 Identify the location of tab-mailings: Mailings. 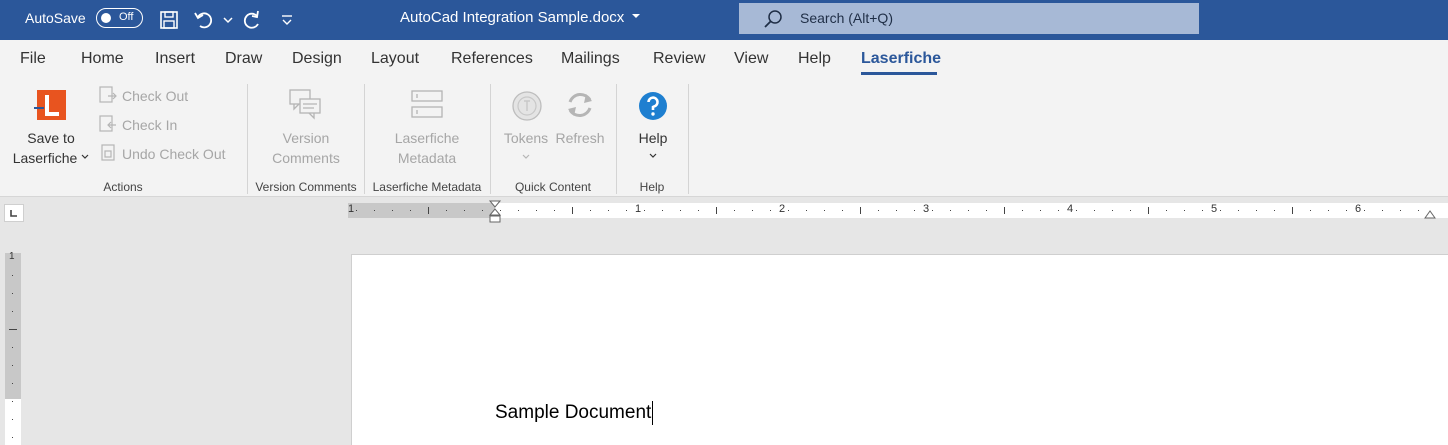
(590, 59).